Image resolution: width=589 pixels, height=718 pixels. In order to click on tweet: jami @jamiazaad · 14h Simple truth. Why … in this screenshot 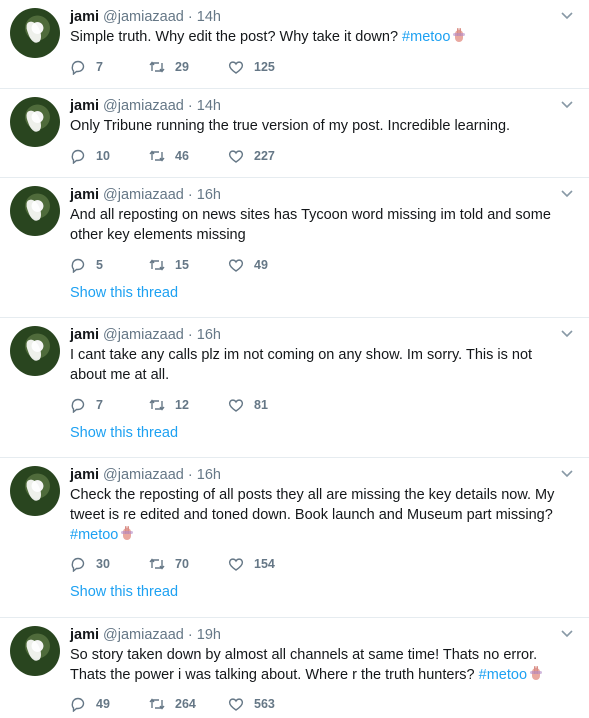, I will do `click(294, 44)`.